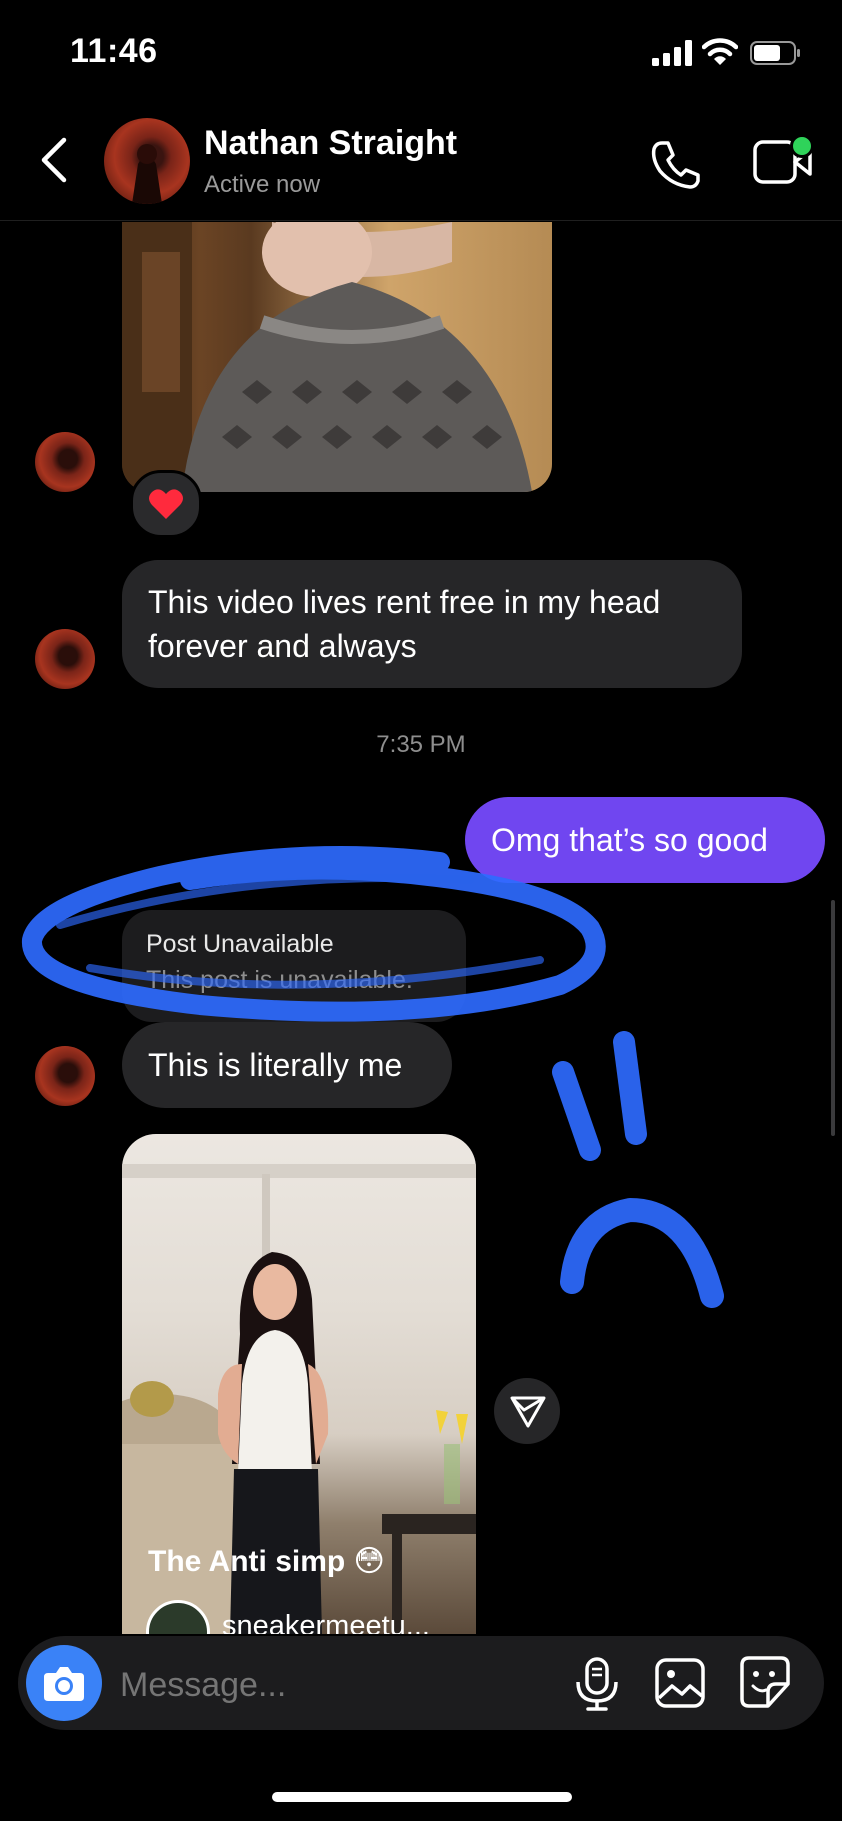 The image size is (842, 1821). I want to click on home-indicator, so click(422, 1797).